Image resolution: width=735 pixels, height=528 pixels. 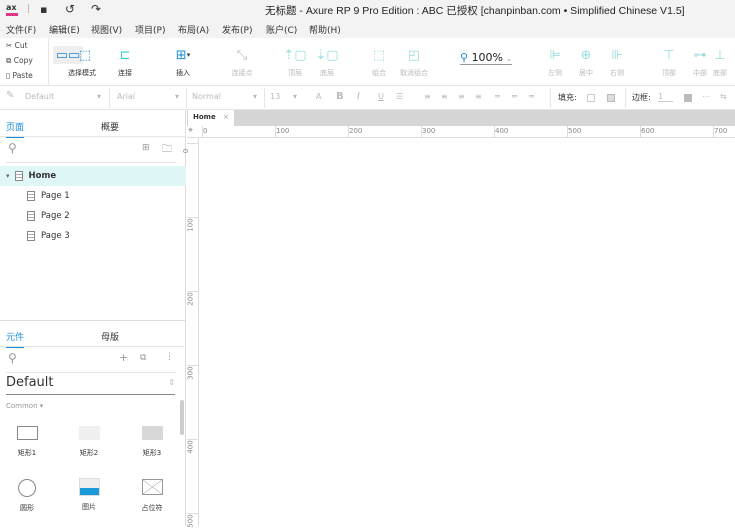 I want to click on align-text-right-icon: ≡, so click(x=461, y=96).